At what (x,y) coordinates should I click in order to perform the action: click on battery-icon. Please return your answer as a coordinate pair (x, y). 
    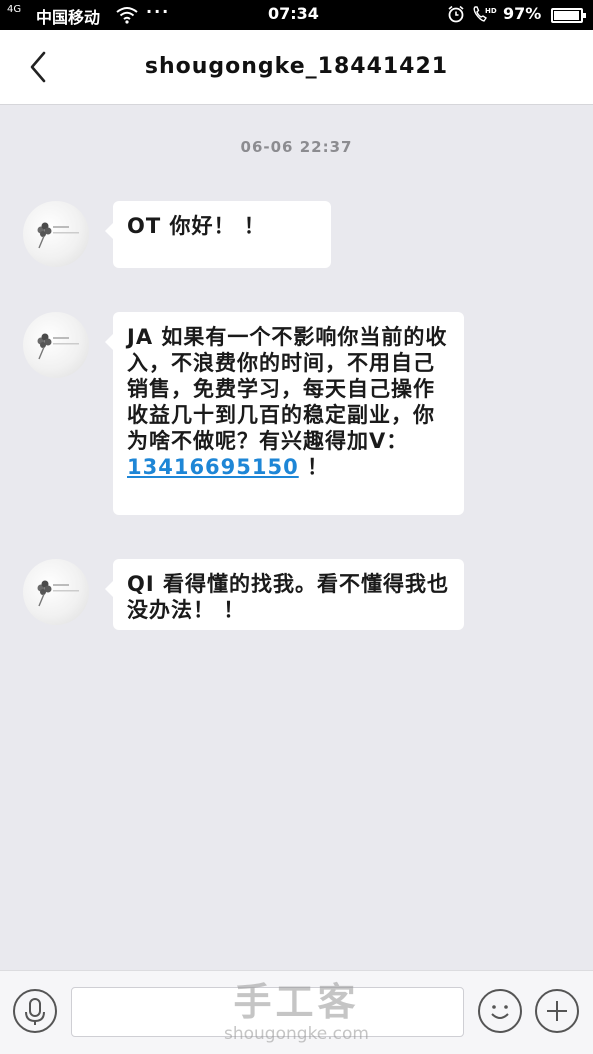
    Looking at the image, I should click on (568, 15).